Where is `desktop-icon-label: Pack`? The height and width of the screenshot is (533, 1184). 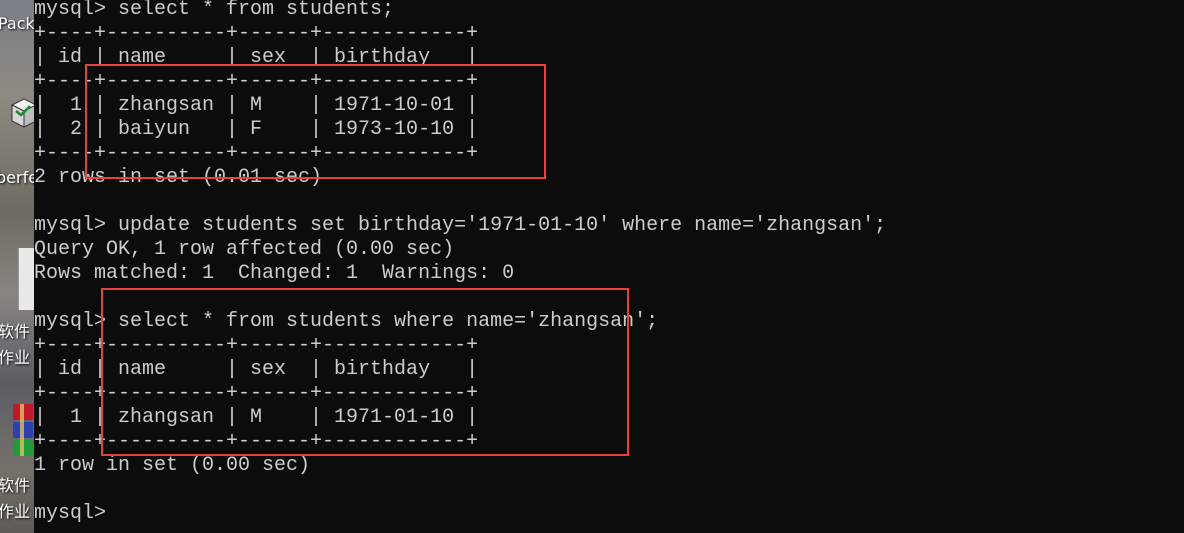
desktop-icon-label: Pack is located at coordinates (17, 23).